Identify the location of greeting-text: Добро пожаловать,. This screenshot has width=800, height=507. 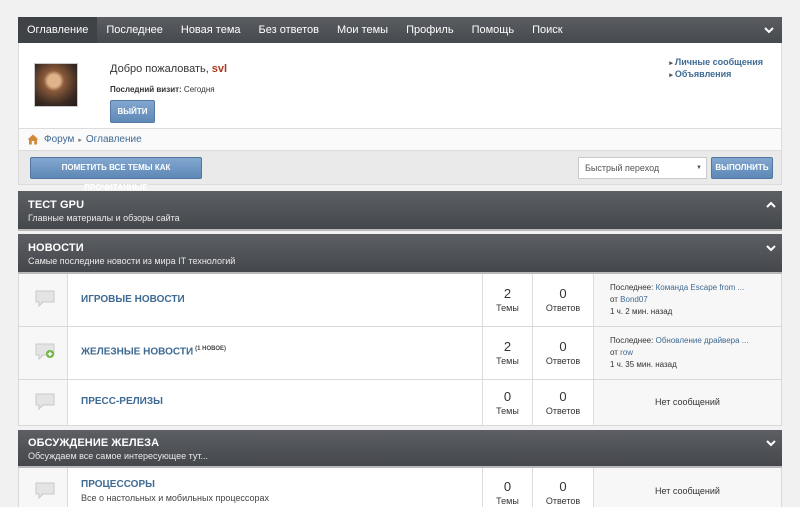
(159, 69).